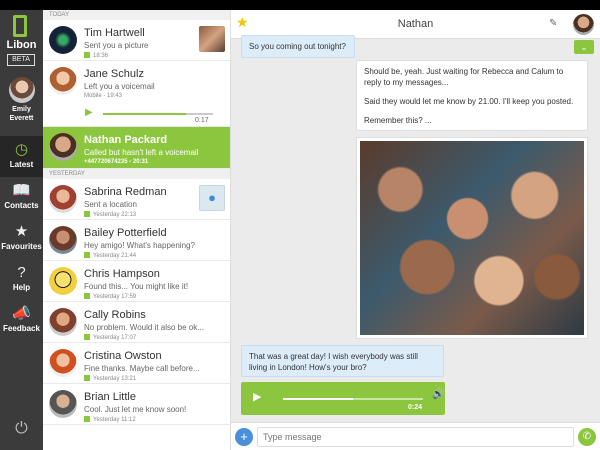 The width and height of the screenshot is (600, 450). What do you see at coordinates (21, 149) in the screenshot?
I see `clock-icon: ◷` at bounding box center [21, 149].